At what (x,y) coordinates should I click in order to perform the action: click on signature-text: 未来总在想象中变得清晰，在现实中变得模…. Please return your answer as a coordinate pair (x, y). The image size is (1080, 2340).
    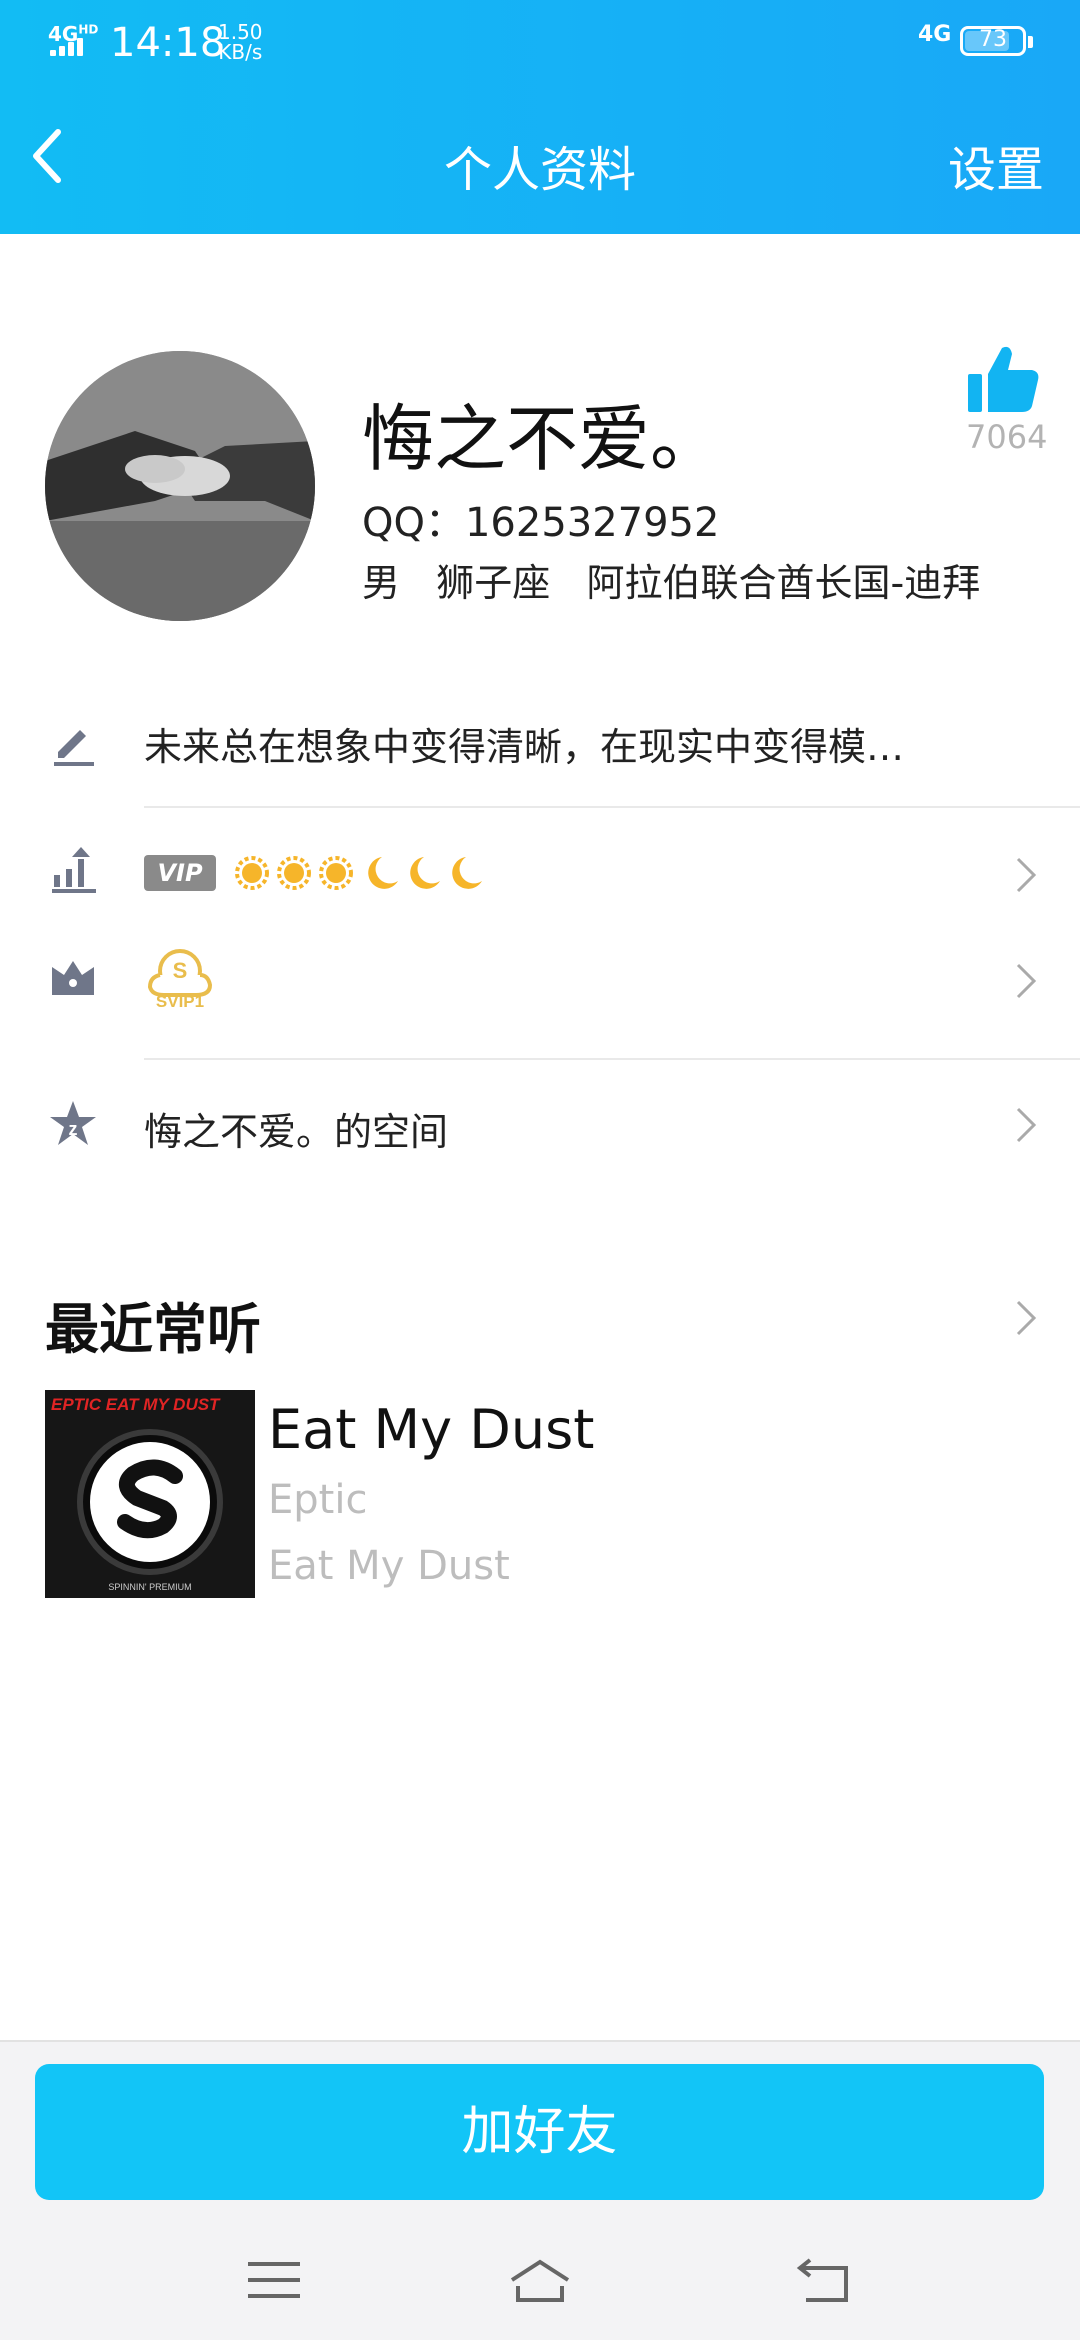
    Looking at the image, I should click on (524, 747).